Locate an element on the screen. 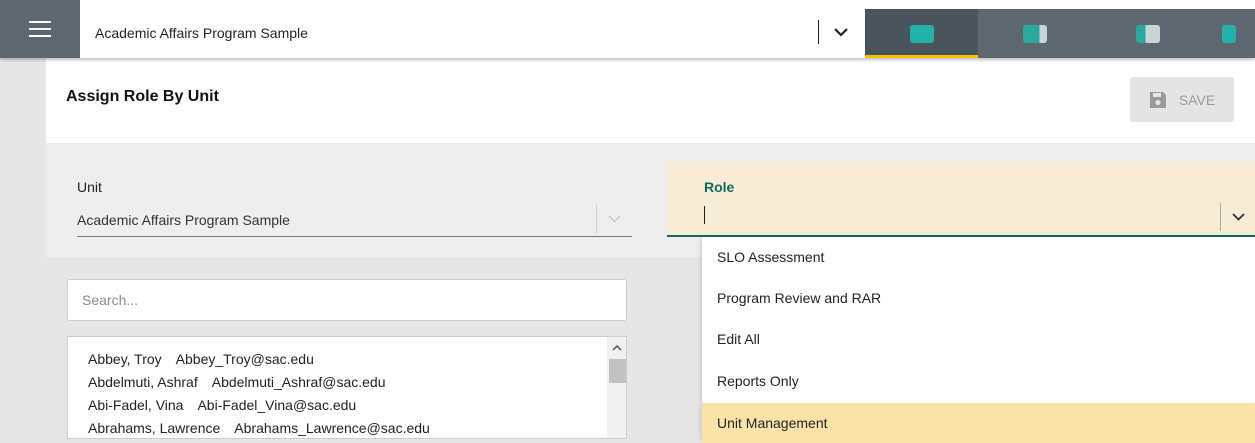 The width and height of the screenshot is (1255, 443). menu-button is located at coordinates (40, 29).